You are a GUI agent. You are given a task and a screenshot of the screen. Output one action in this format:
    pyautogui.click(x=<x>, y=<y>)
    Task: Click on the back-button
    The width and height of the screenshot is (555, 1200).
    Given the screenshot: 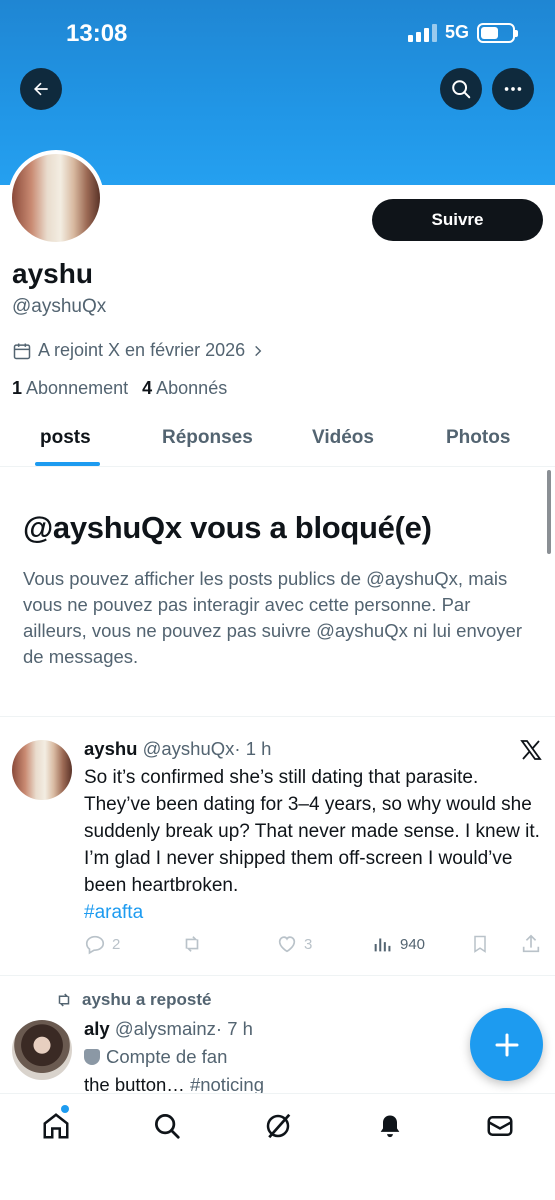 What is the action you would take?
    pyautogui.click(x=41, y=89)
    